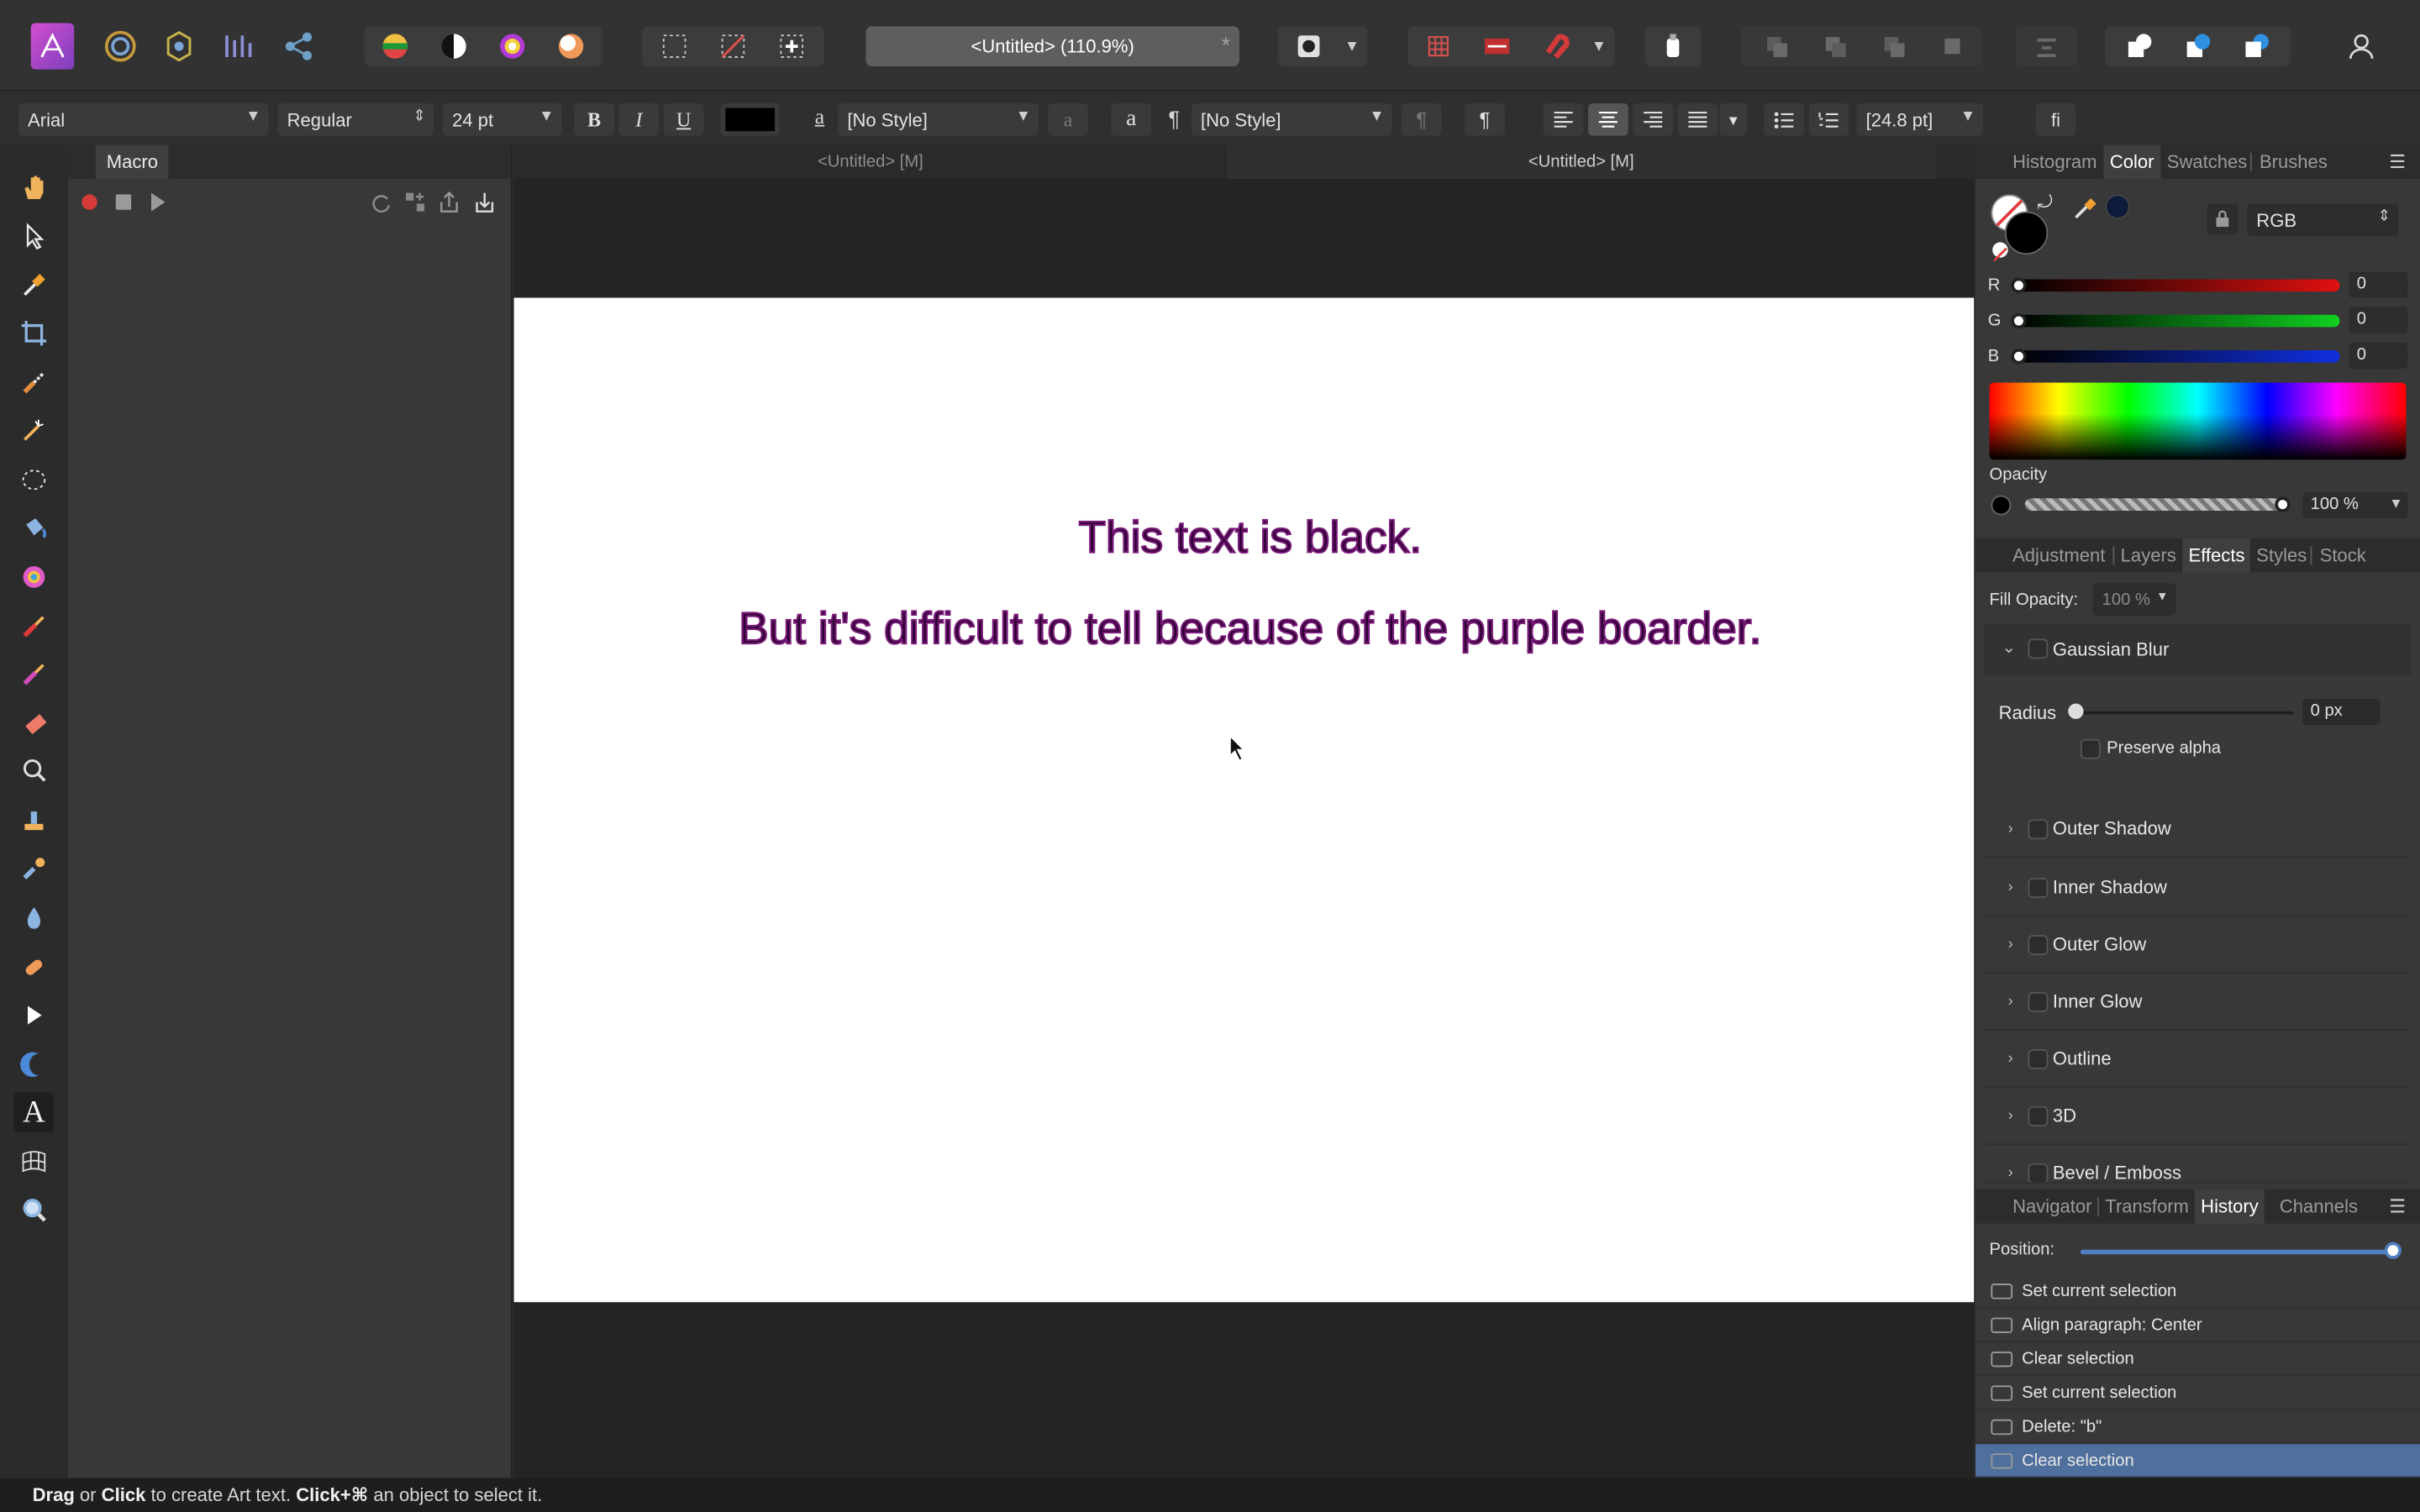 The image size is (2420, 1512). Describe the element at coordinates (143, 119) in the screenshot. I see `font-family-select: Arial ▼` at that location.